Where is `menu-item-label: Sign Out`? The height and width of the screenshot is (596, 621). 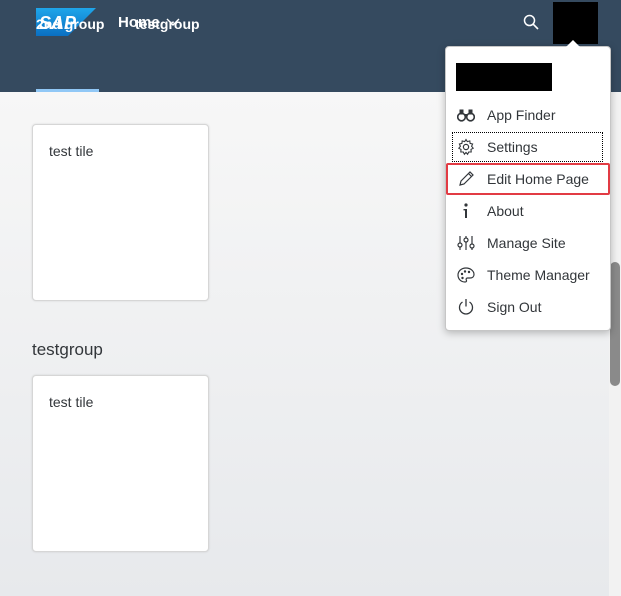 menu-item-label: Sign Out is located at coordinates (514, 307).